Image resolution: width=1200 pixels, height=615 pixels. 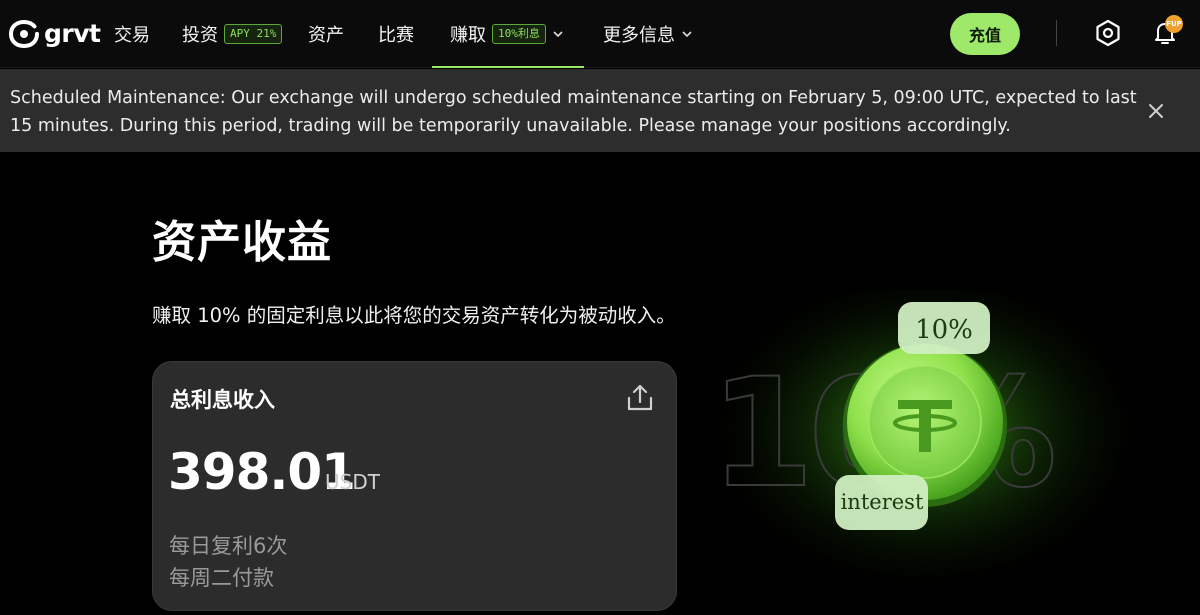 I want to click on settings-button, so click(x=1108, y=33).